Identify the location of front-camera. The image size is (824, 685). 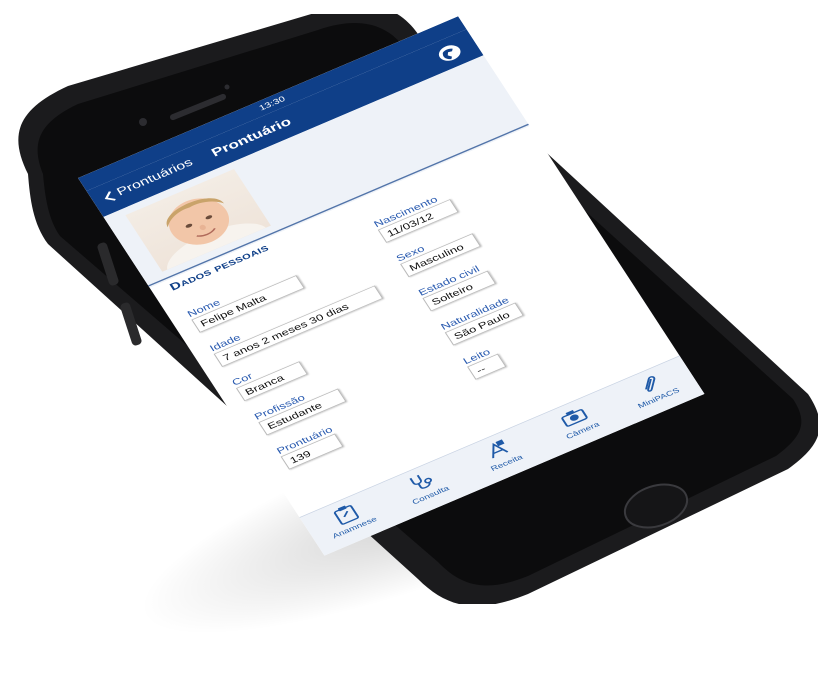
(143, 122).